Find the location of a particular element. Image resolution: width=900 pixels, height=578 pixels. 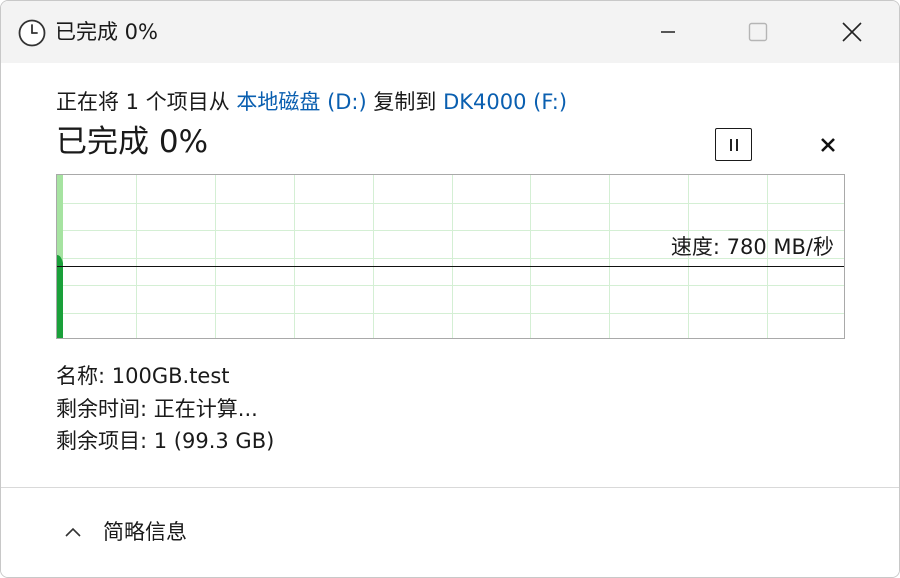

close-button is located at coordinates (852, 32).